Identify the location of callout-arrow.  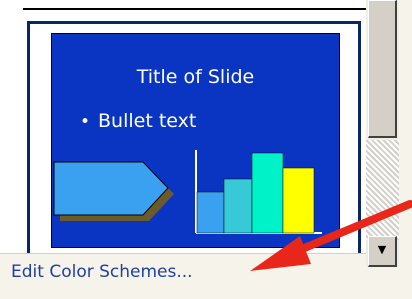
(331, 235).